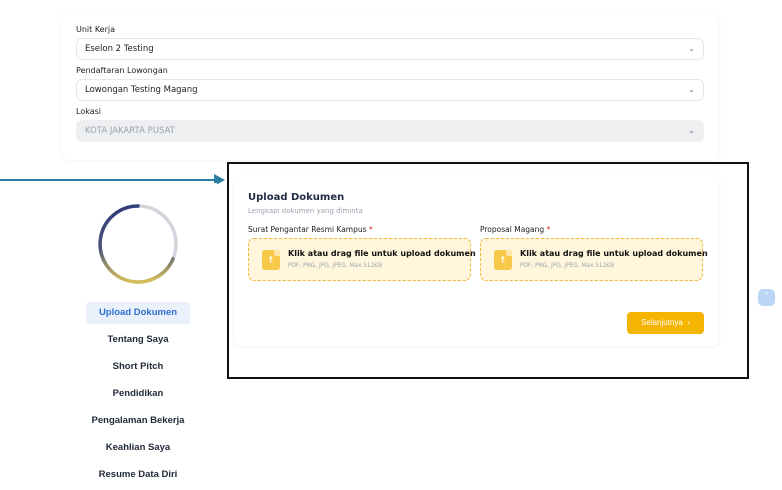 This screenshot has width=782, height=490. I want to click on lokasi-select: KOTA JAKARTA PUSAT ⌄, so click(390, 131).